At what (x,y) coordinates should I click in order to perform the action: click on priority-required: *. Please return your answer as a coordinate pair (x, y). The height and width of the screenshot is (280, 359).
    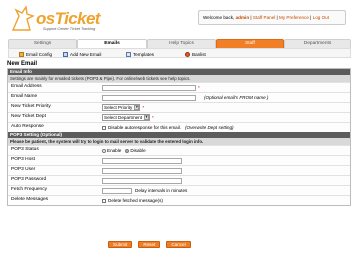
    Looking at the image, I should click on (143, 107).